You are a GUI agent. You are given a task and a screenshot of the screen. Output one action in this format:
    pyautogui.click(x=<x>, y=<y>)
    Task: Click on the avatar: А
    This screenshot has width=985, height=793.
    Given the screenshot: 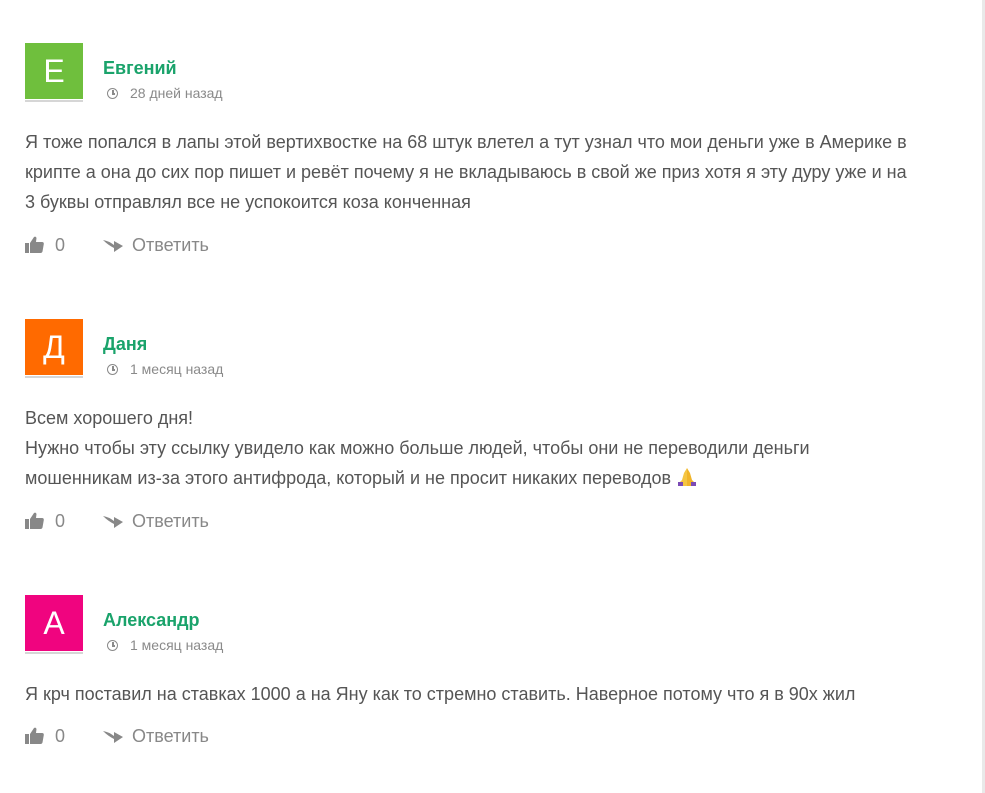 What is the action you would take?
    pyautogui.click(x=54, y=623)
    